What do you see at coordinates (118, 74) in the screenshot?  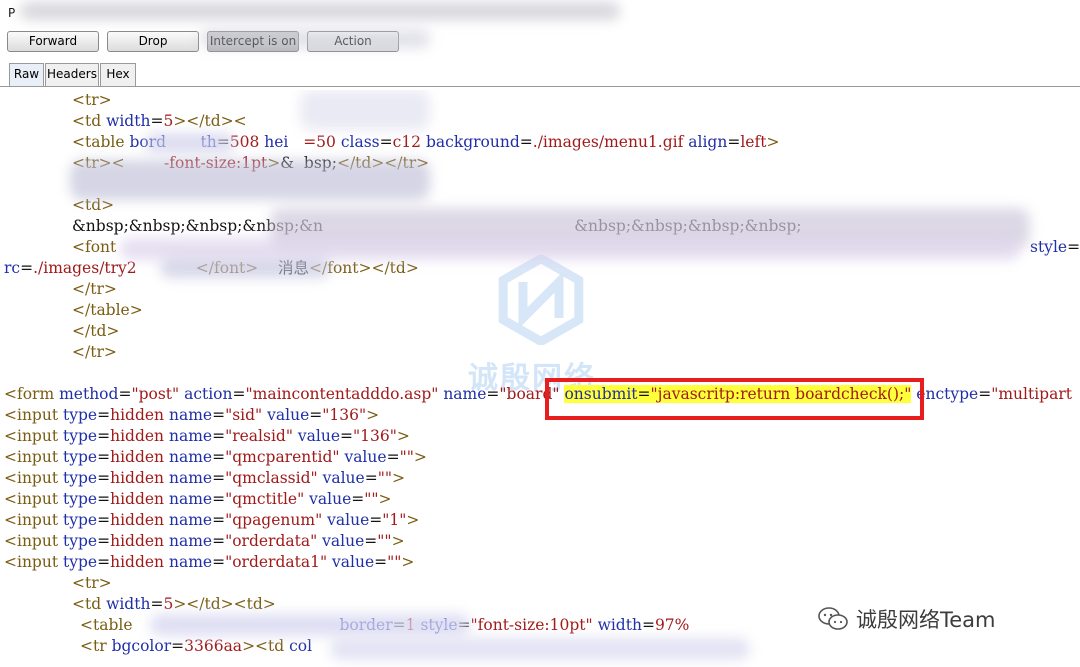 I see `tab-hex: Hex` at bounding box center [118, 74].